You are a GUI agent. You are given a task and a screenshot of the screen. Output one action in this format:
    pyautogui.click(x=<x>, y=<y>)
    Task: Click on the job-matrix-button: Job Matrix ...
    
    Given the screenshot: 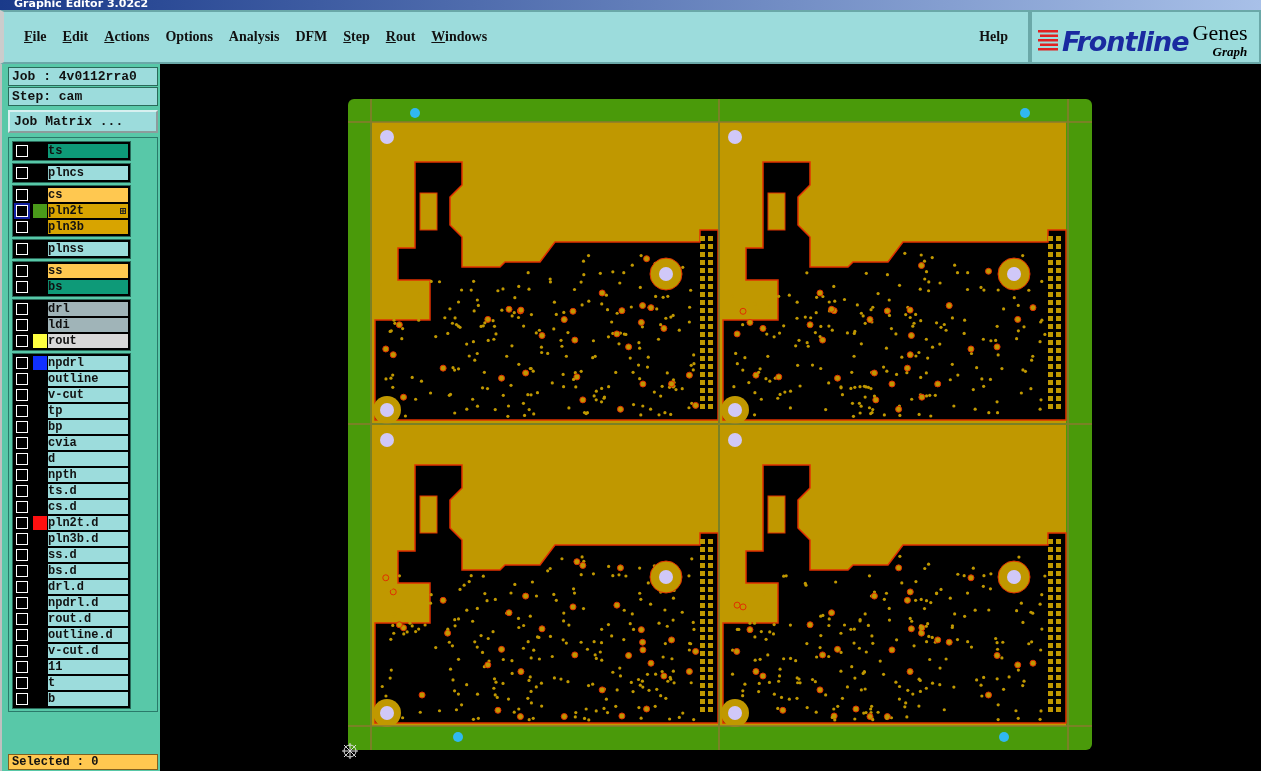 What is the action you would take?
    pyautogui.click(x=83, y=121)
    